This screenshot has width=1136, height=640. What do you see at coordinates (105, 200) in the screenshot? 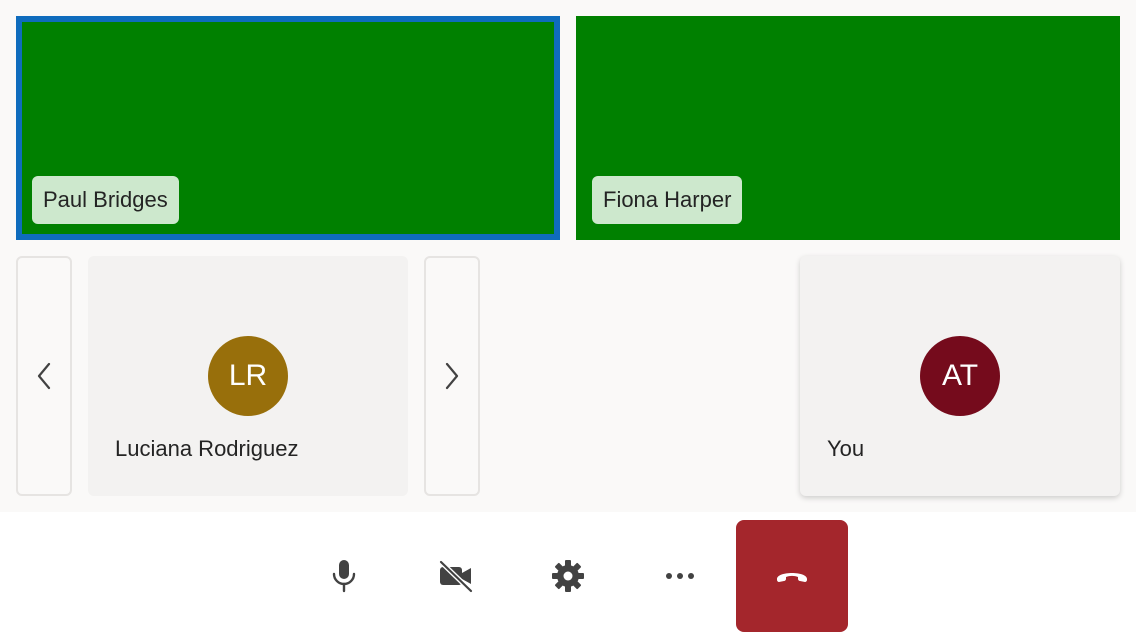
I see `participant-name-tag: Paul Bridges` at bounding box center [105, 200].